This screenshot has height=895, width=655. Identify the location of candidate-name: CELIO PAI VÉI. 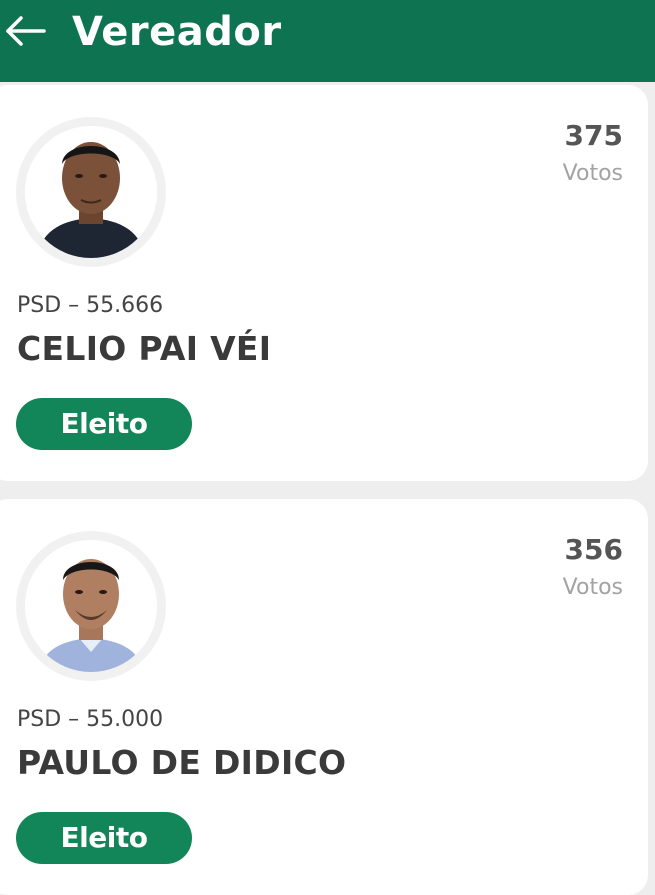
(144, 348).